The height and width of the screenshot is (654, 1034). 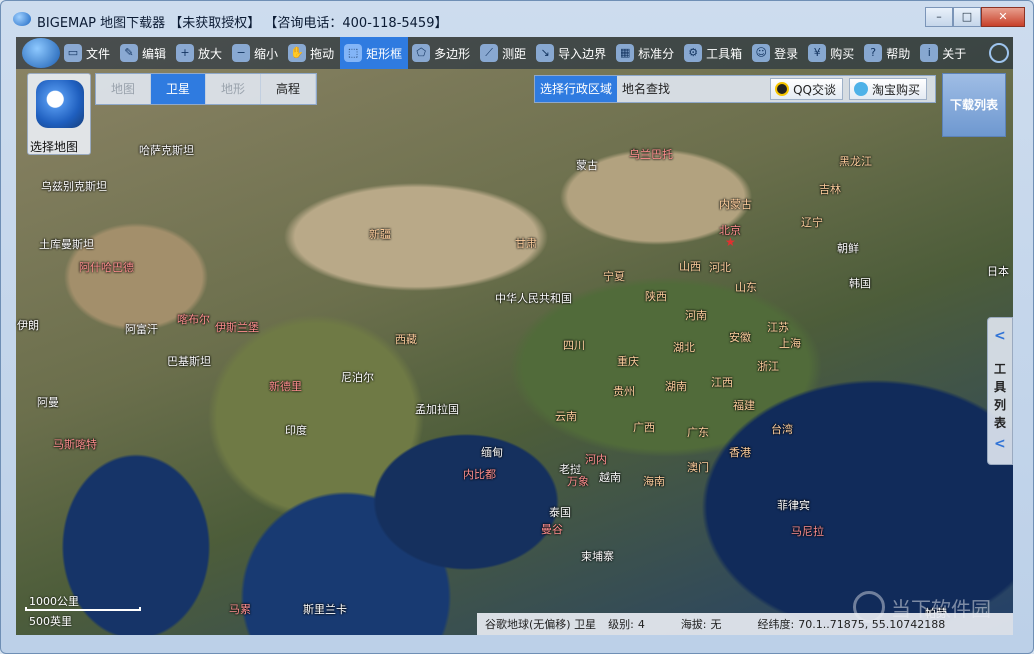 What do you see at coordinates (656, 296) in the screenshot?
I see `map-place-label: 陕西` at bounding box center [656, 296].